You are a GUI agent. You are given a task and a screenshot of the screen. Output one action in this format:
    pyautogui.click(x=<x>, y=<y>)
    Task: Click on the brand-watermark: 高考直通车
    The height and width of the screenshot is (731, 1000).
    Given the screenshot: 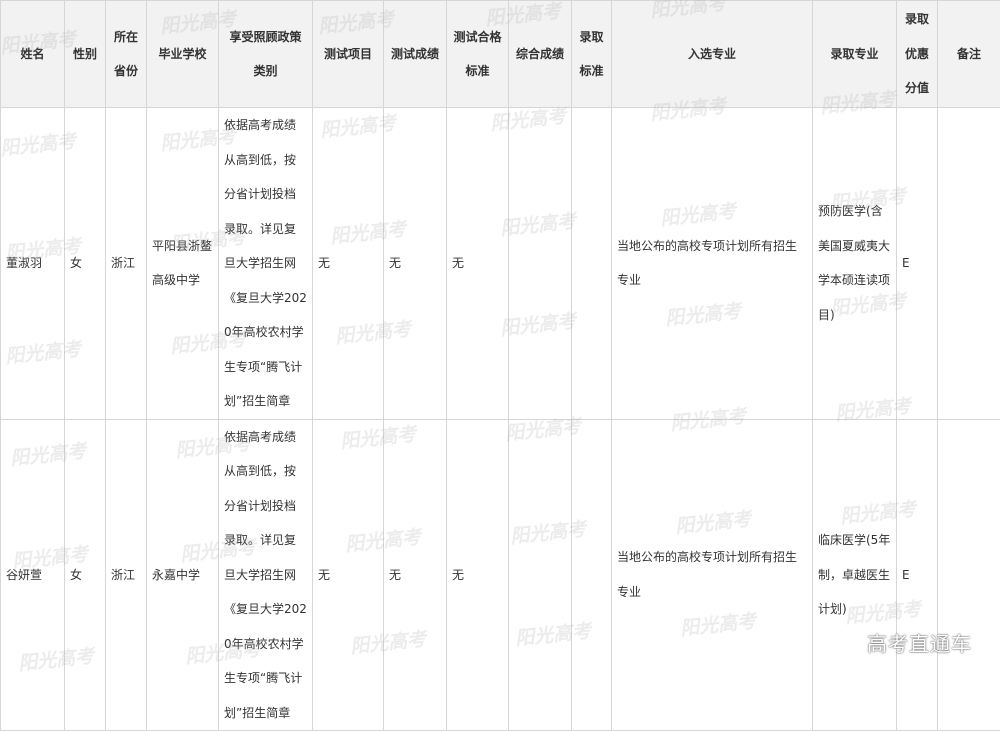 What is the action you would take?
    pyautogui.click(x=919, y=642)
    